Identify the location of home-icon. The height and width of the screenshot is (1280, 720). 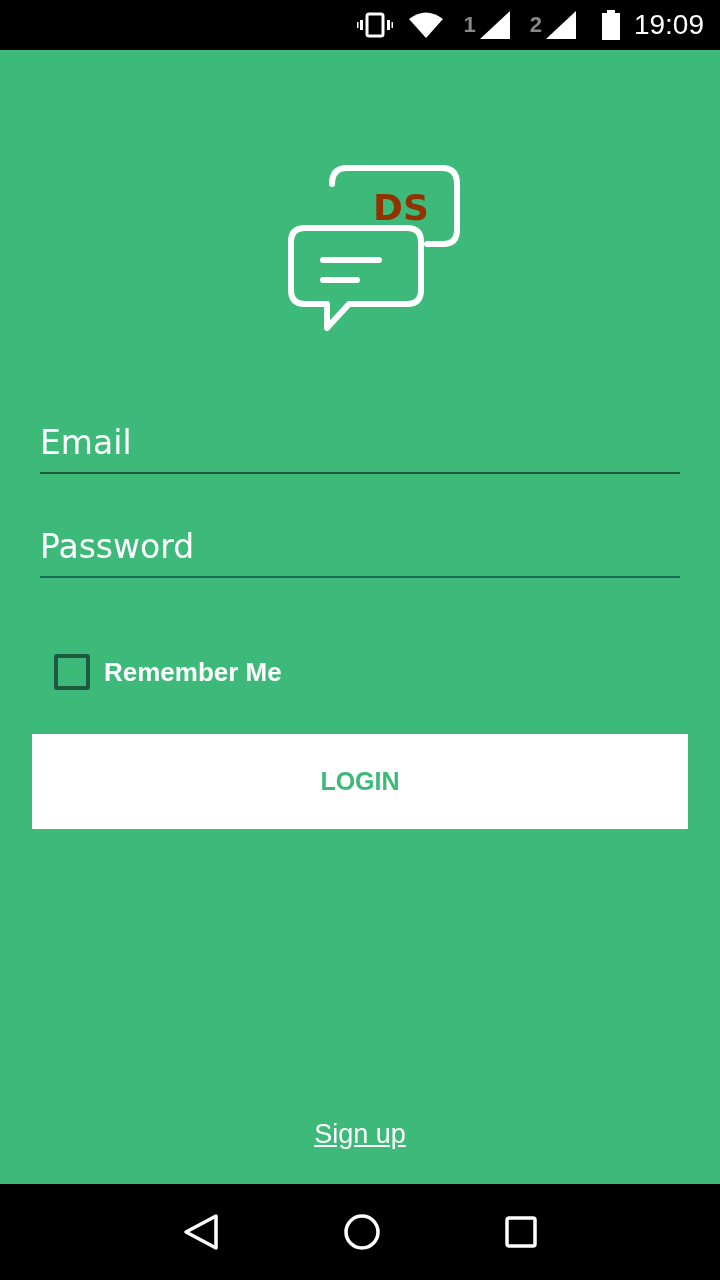
(362, 1232).